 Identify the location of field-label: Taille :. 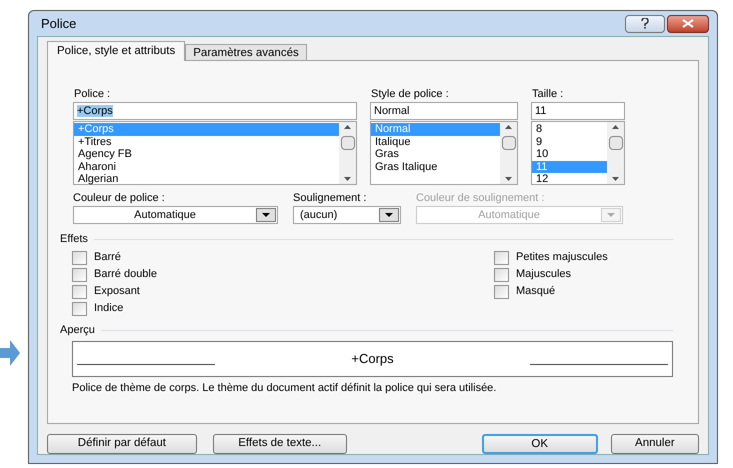
(548, 94).